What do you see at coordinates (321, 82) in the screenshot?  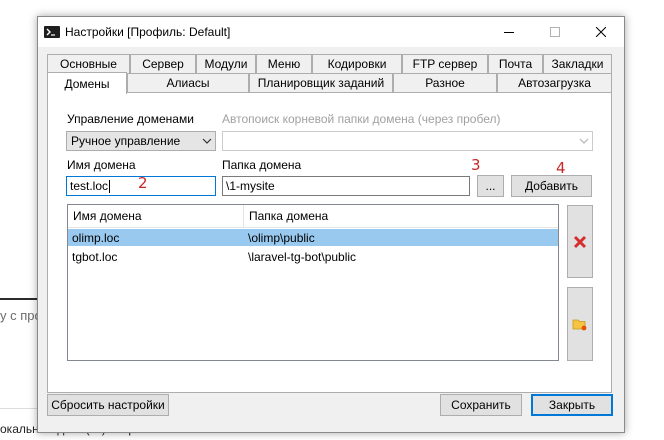 I see `tab-scheduler: Планировщик заданий` at bounding box center [321, 82].